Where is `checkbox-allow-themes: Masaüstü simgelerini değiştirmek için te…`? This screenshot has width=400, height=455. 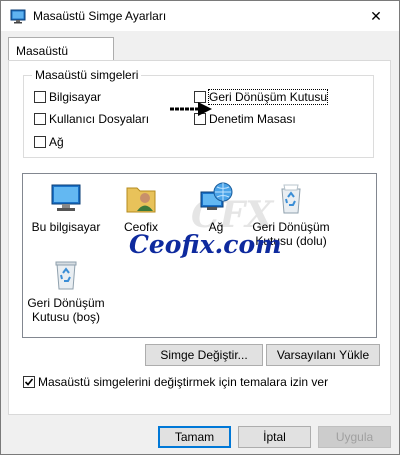
checkbox-allow-themes: Masaüstü simgelerini değiştirmek için te… is located at coordinates (175, 382).